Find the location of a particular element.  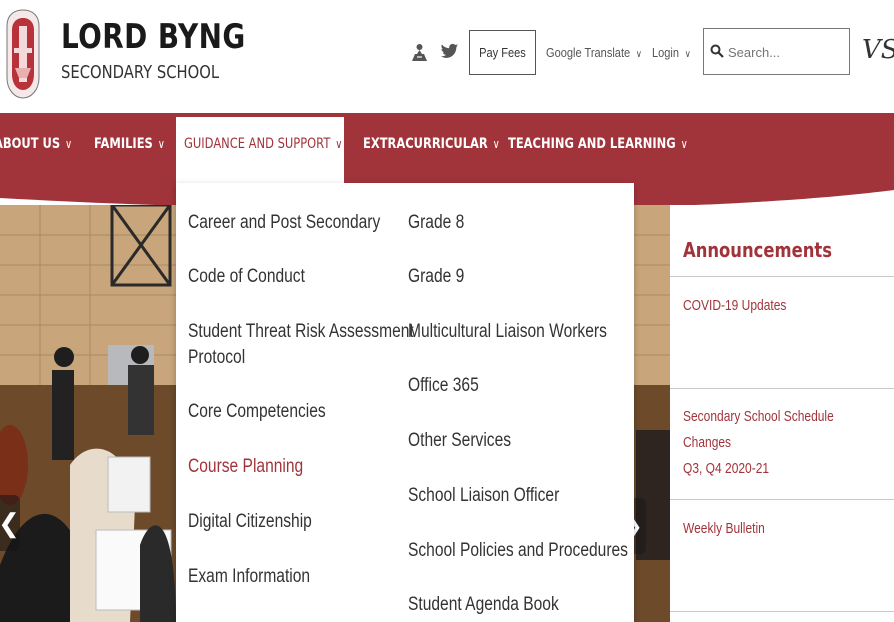

search-box is located at coordinates (776, 51).